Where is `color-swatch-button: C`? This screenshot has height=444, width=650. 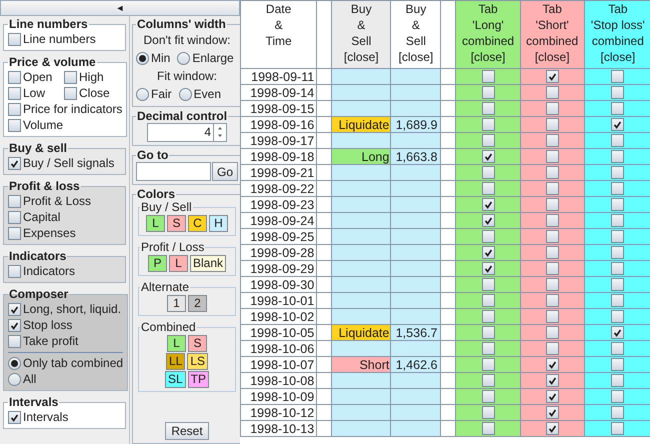
color-swatch-button: C is located at coordinates (197, 223).